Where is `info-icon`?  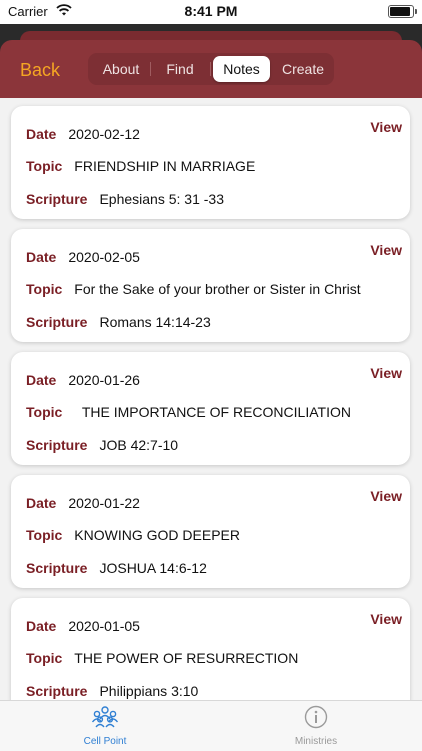
info-icon is located at coordinates (316, 717).